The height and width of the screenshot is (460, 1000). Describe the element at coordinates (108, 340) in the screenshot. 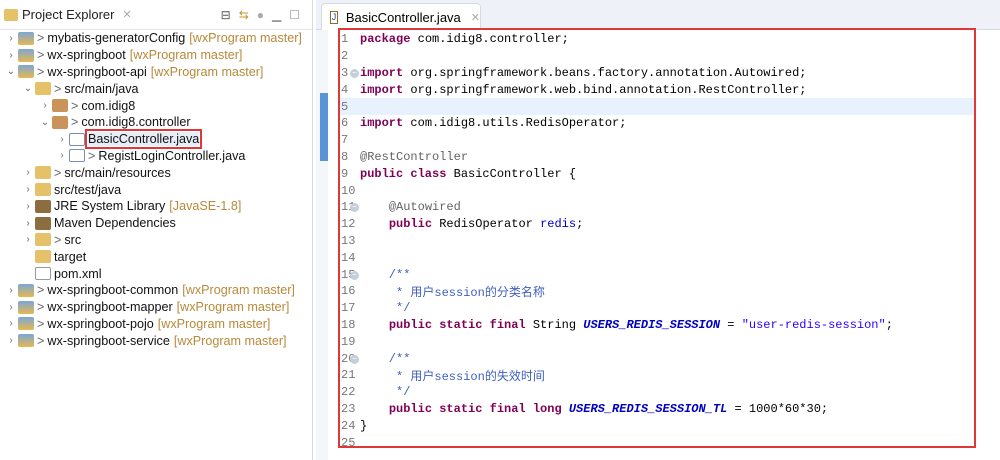

I see `tree-item-label: wx-springboot-service` at that location.